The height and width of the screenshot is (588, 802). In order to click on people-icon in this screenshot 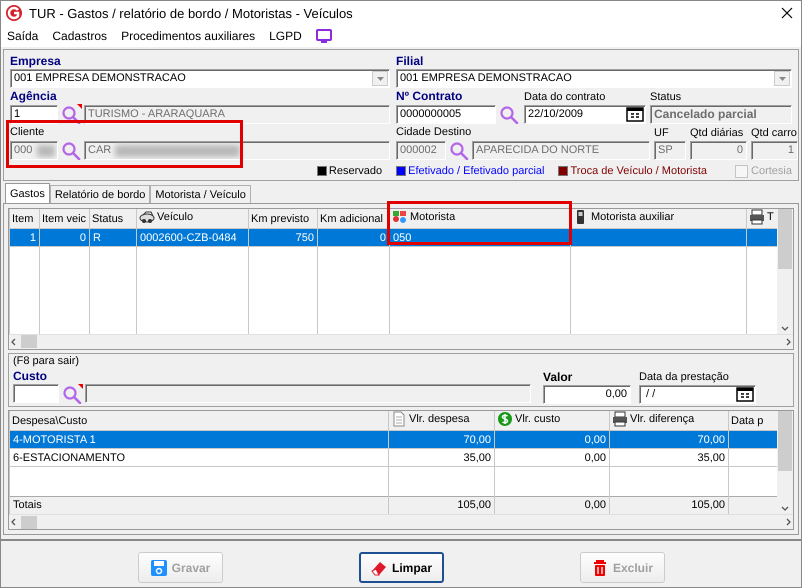, I will do `click(400, 217)`.